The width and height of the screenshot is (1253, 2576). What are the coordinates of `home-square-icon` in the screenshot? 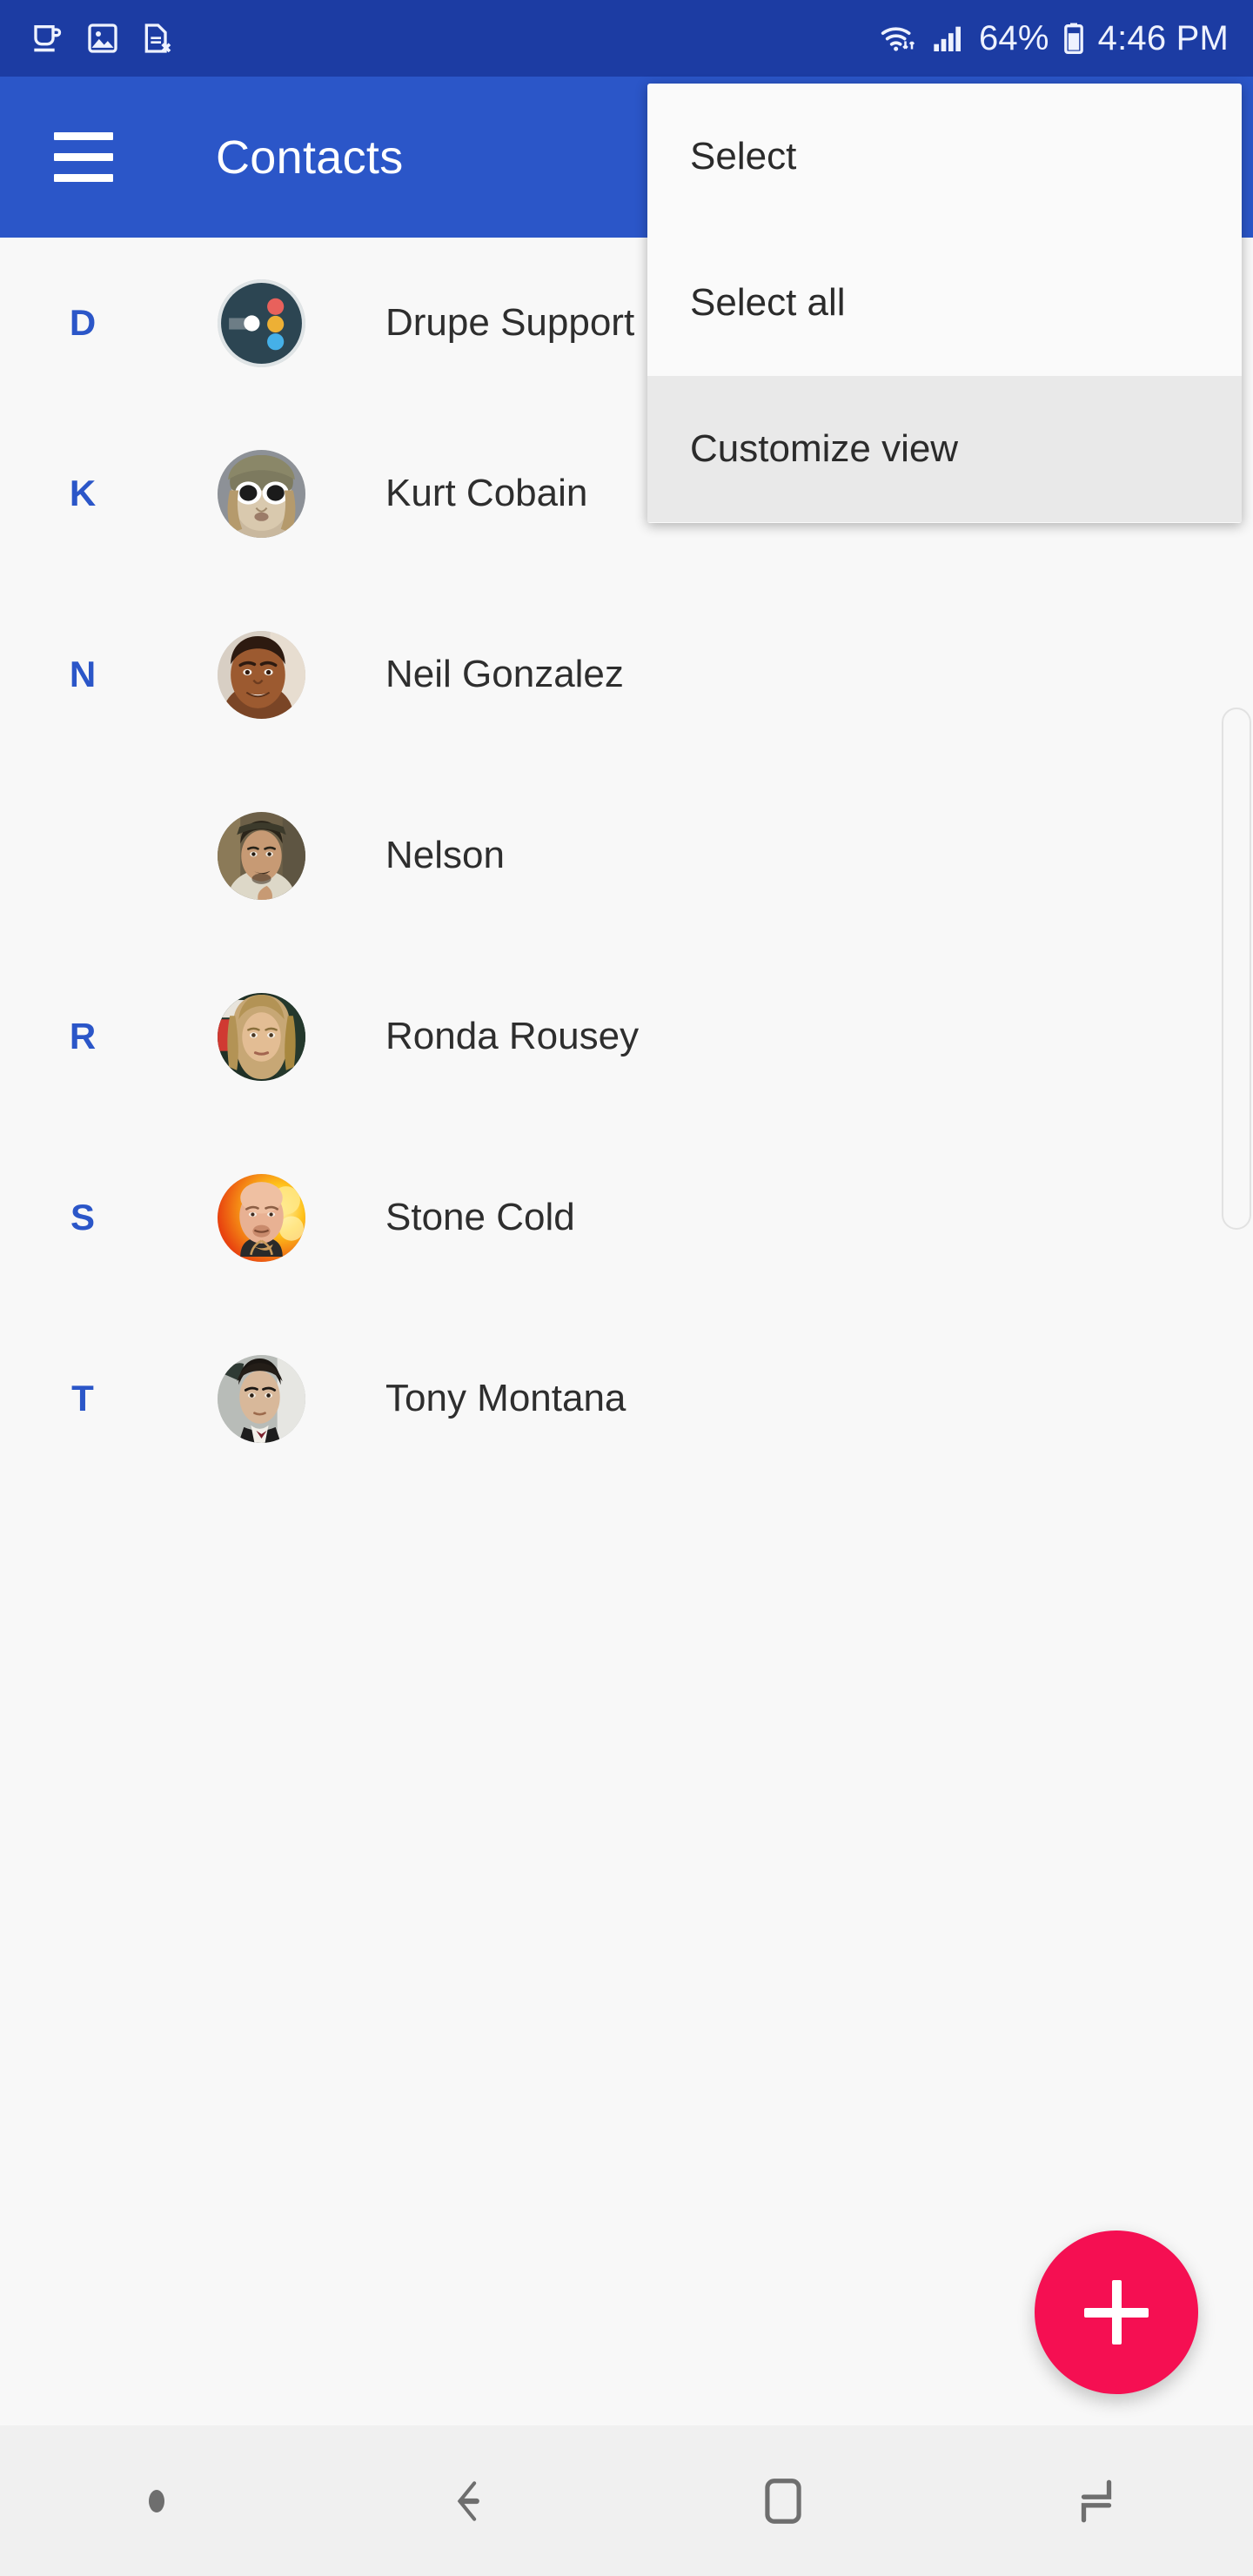 It's located at (783, 2501).